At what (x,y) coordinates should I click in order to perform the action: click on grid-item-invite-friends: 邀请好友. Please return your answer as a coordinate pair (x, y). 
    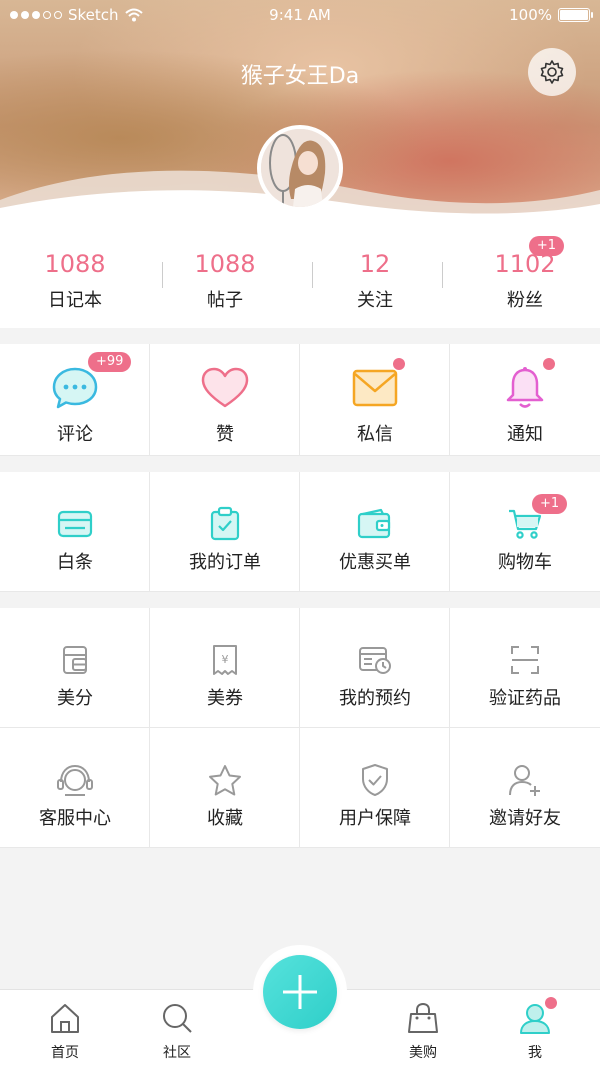
    Looking at the image, I should click on (525, 788).